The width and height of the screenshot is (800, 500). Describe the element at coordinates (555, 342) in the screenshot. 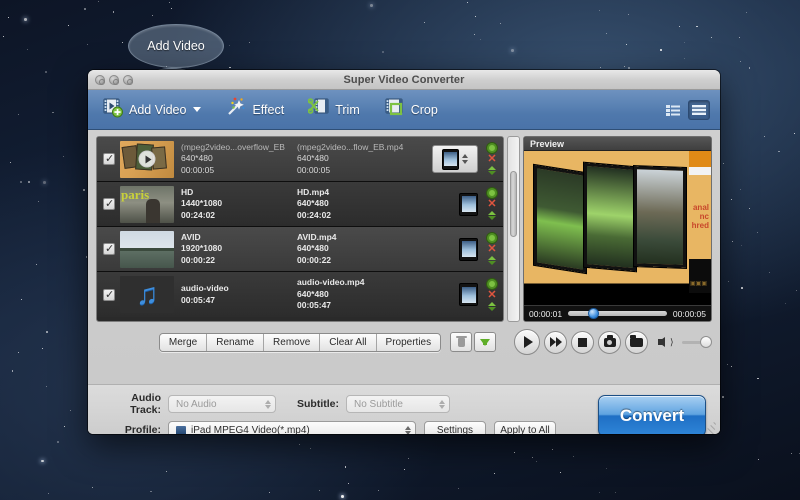

I see `fast-forward-button` at that location.